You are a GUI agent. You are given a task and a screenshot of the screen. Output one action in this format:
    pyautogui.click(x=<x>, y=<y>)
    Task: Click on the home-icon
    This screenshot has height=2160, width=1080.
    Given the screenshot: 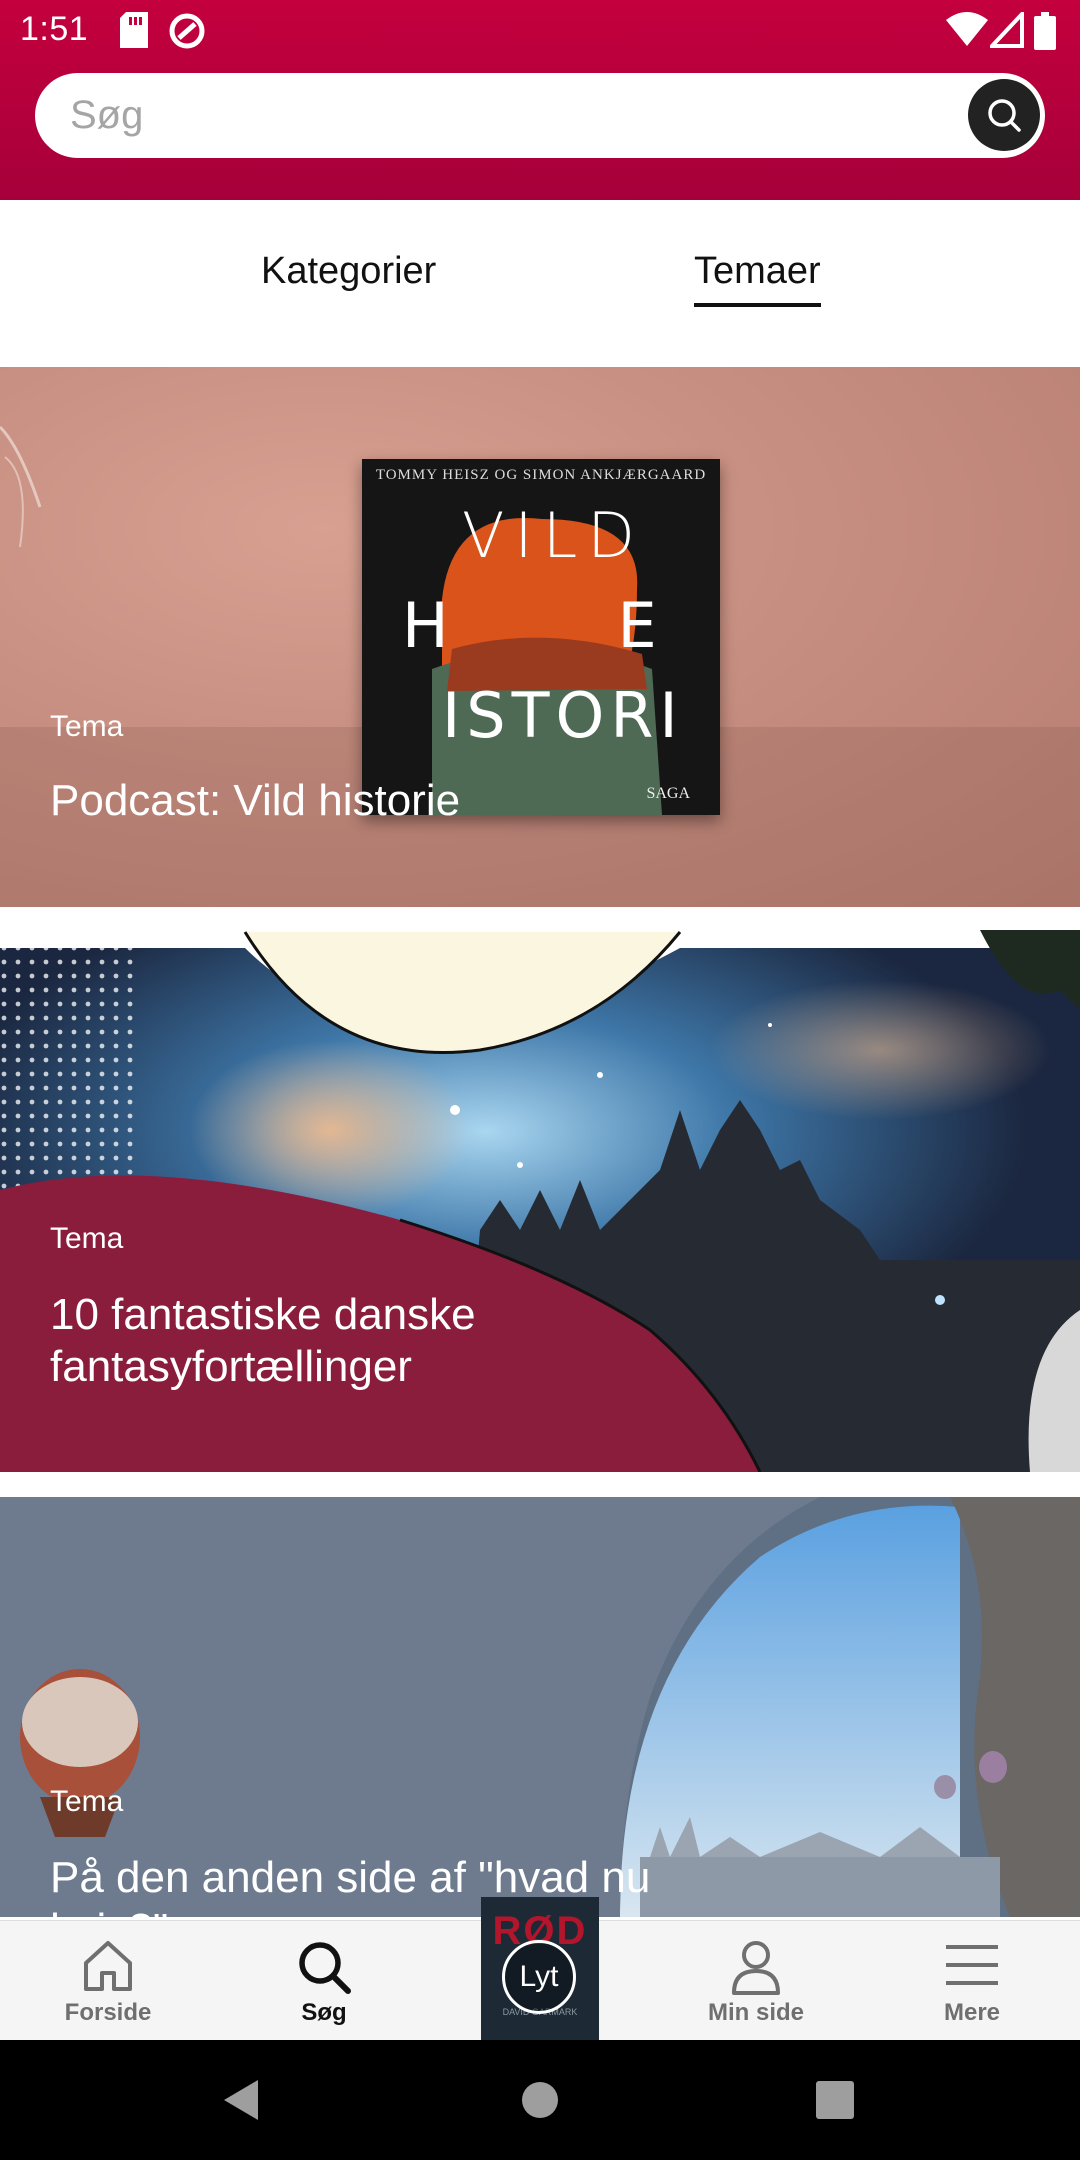 What is the action you would take?
    pyautogui.click(x=108, y=1966)
    